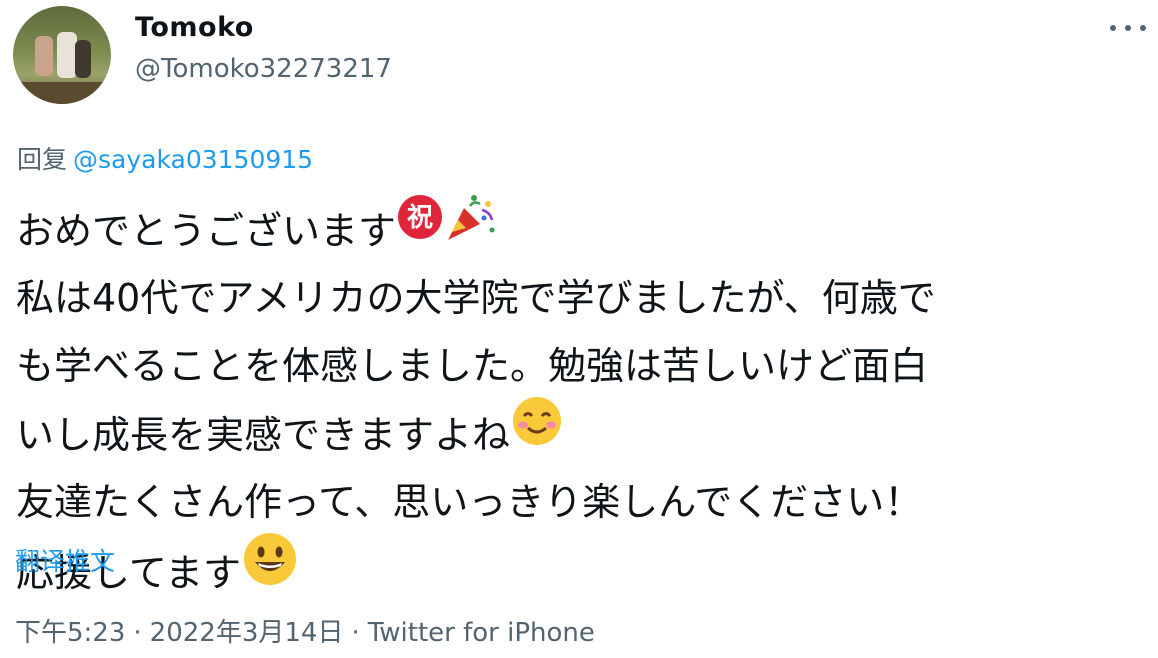 This screenshot has width=1158, height=658. I want to click on tweet-meta: 下午5:23 · 2022年3月14日 · Twitter for iPhone, so click(305, 630).